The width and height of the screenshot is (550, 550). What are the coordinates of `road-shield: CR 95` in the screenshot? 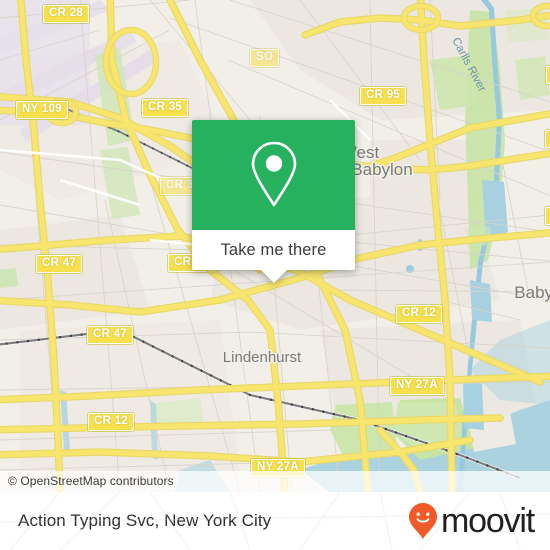 It's located at (383, 96).